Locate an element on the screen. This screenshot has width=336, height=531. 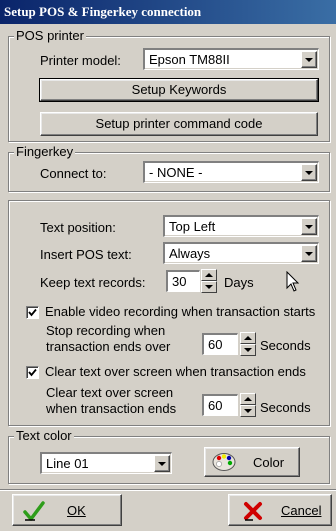
fingerkey-legend: Fingerkey is located at coordinates (45, 151).